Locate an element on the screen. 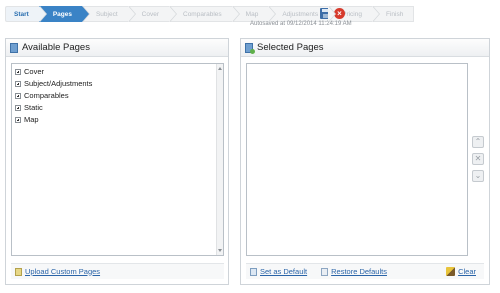 This screenshot has width=500, height=293. step-label: Map is located at coordinates (252, 14).